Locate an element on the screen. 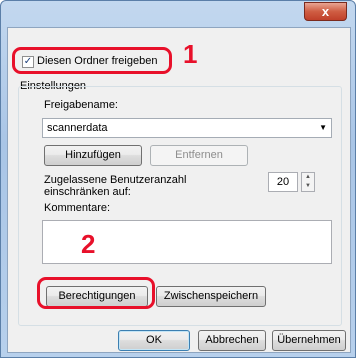 The width and height of the screenshot is (356, 358). spin-up-icon: ▲ is located at coordinates (308, 177).